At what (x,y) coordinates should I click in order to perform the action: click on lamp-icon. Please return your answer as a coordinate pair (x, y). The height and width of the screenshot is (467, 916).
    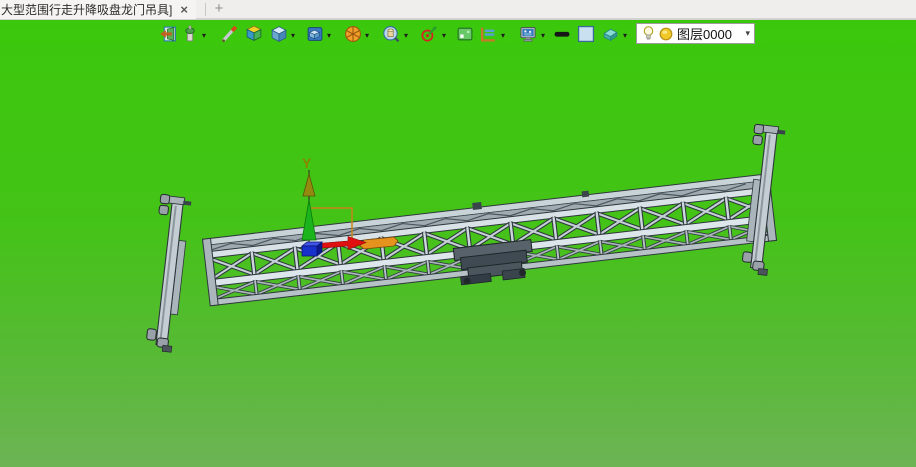
    Looking at the image, I should click on (190, 34).